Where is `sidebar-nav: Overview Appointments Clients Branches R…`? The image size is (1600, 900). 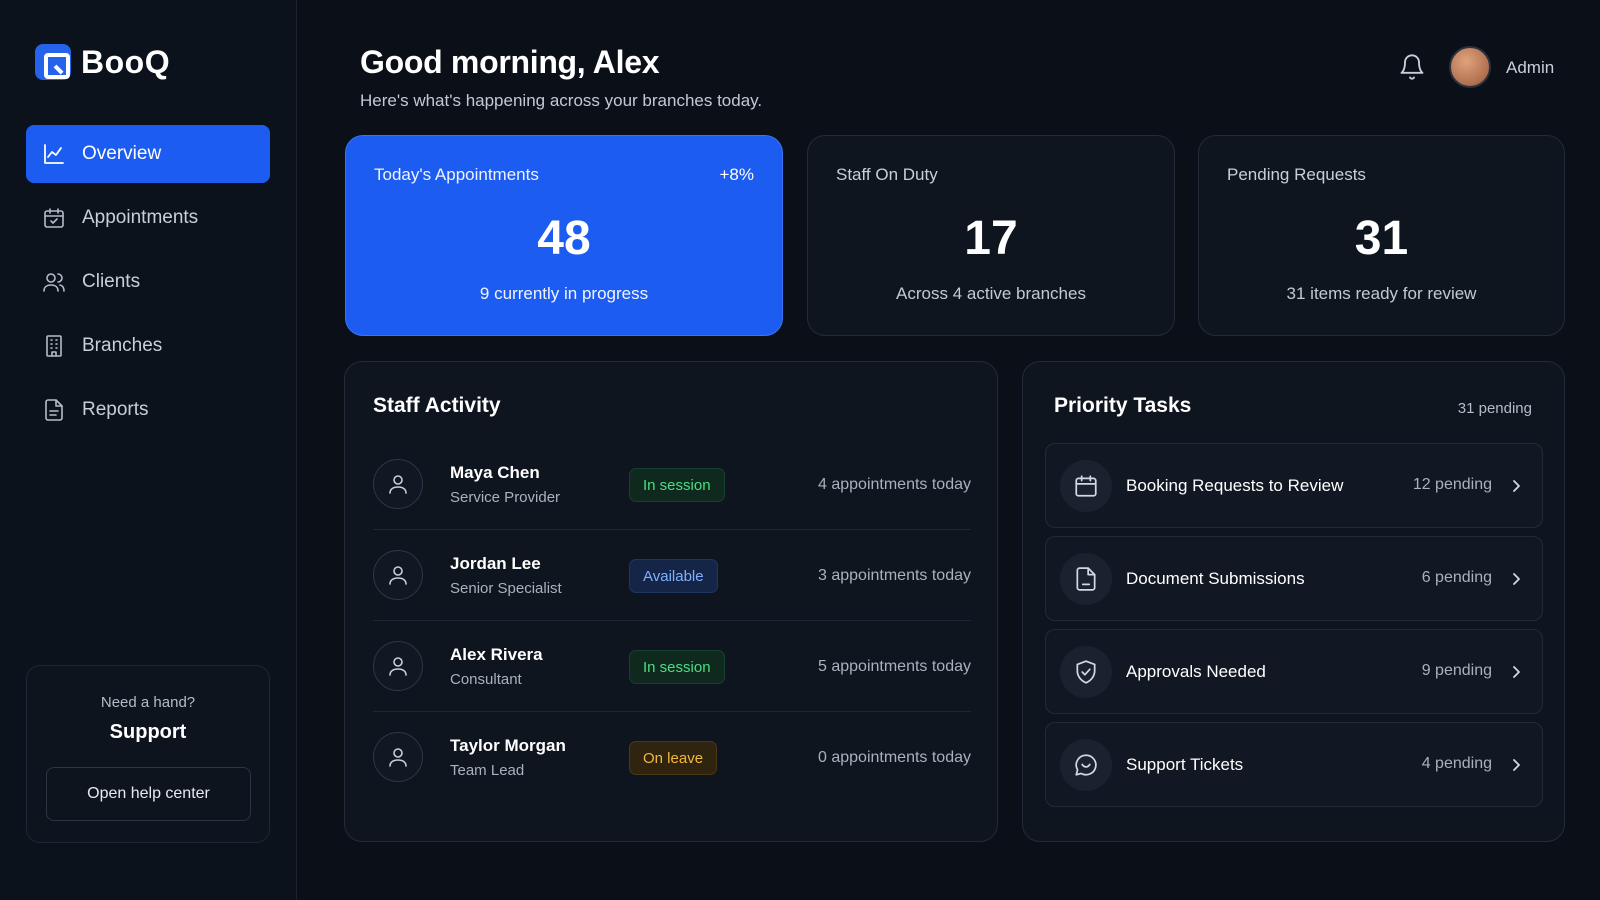 sidebar-nav: Overview Appointments Clients Branches R… is located at coordinates (148, 285).